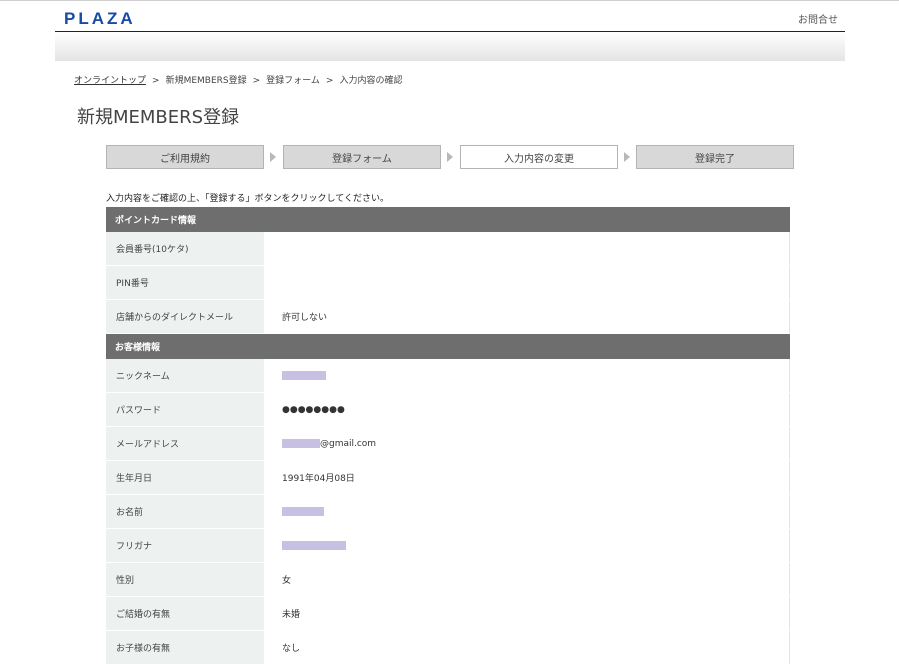  Describe the element at coordinates (715, 157) in the screenshot. I see `step-complete: 登録完了` at that location.